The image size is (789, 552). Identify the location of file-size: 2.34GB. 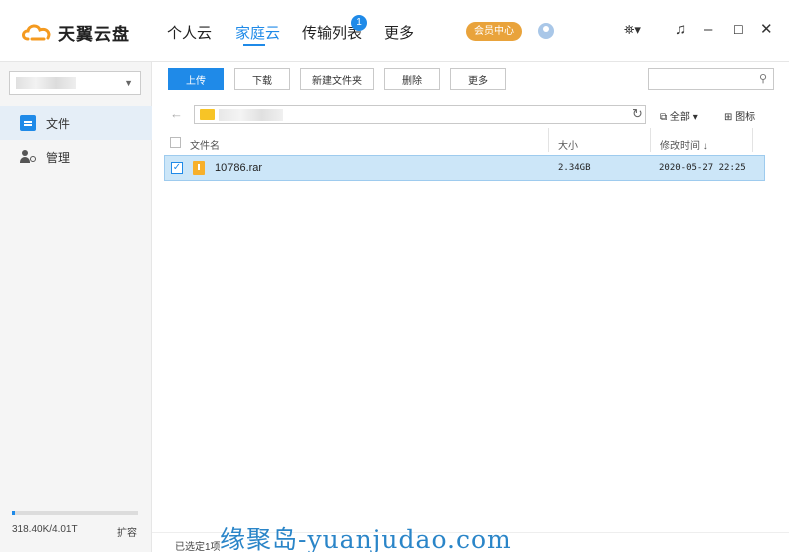
(574, 168).